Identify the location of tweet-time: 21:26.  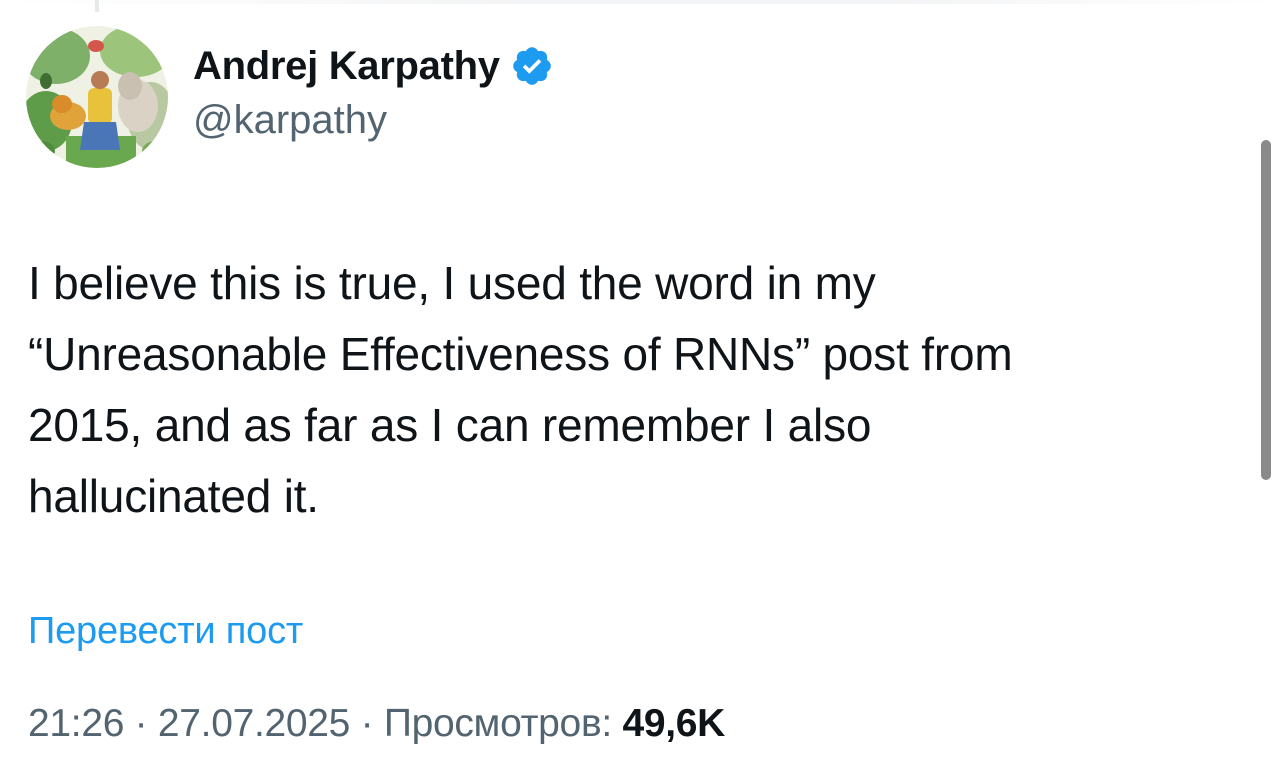
(76, 723).